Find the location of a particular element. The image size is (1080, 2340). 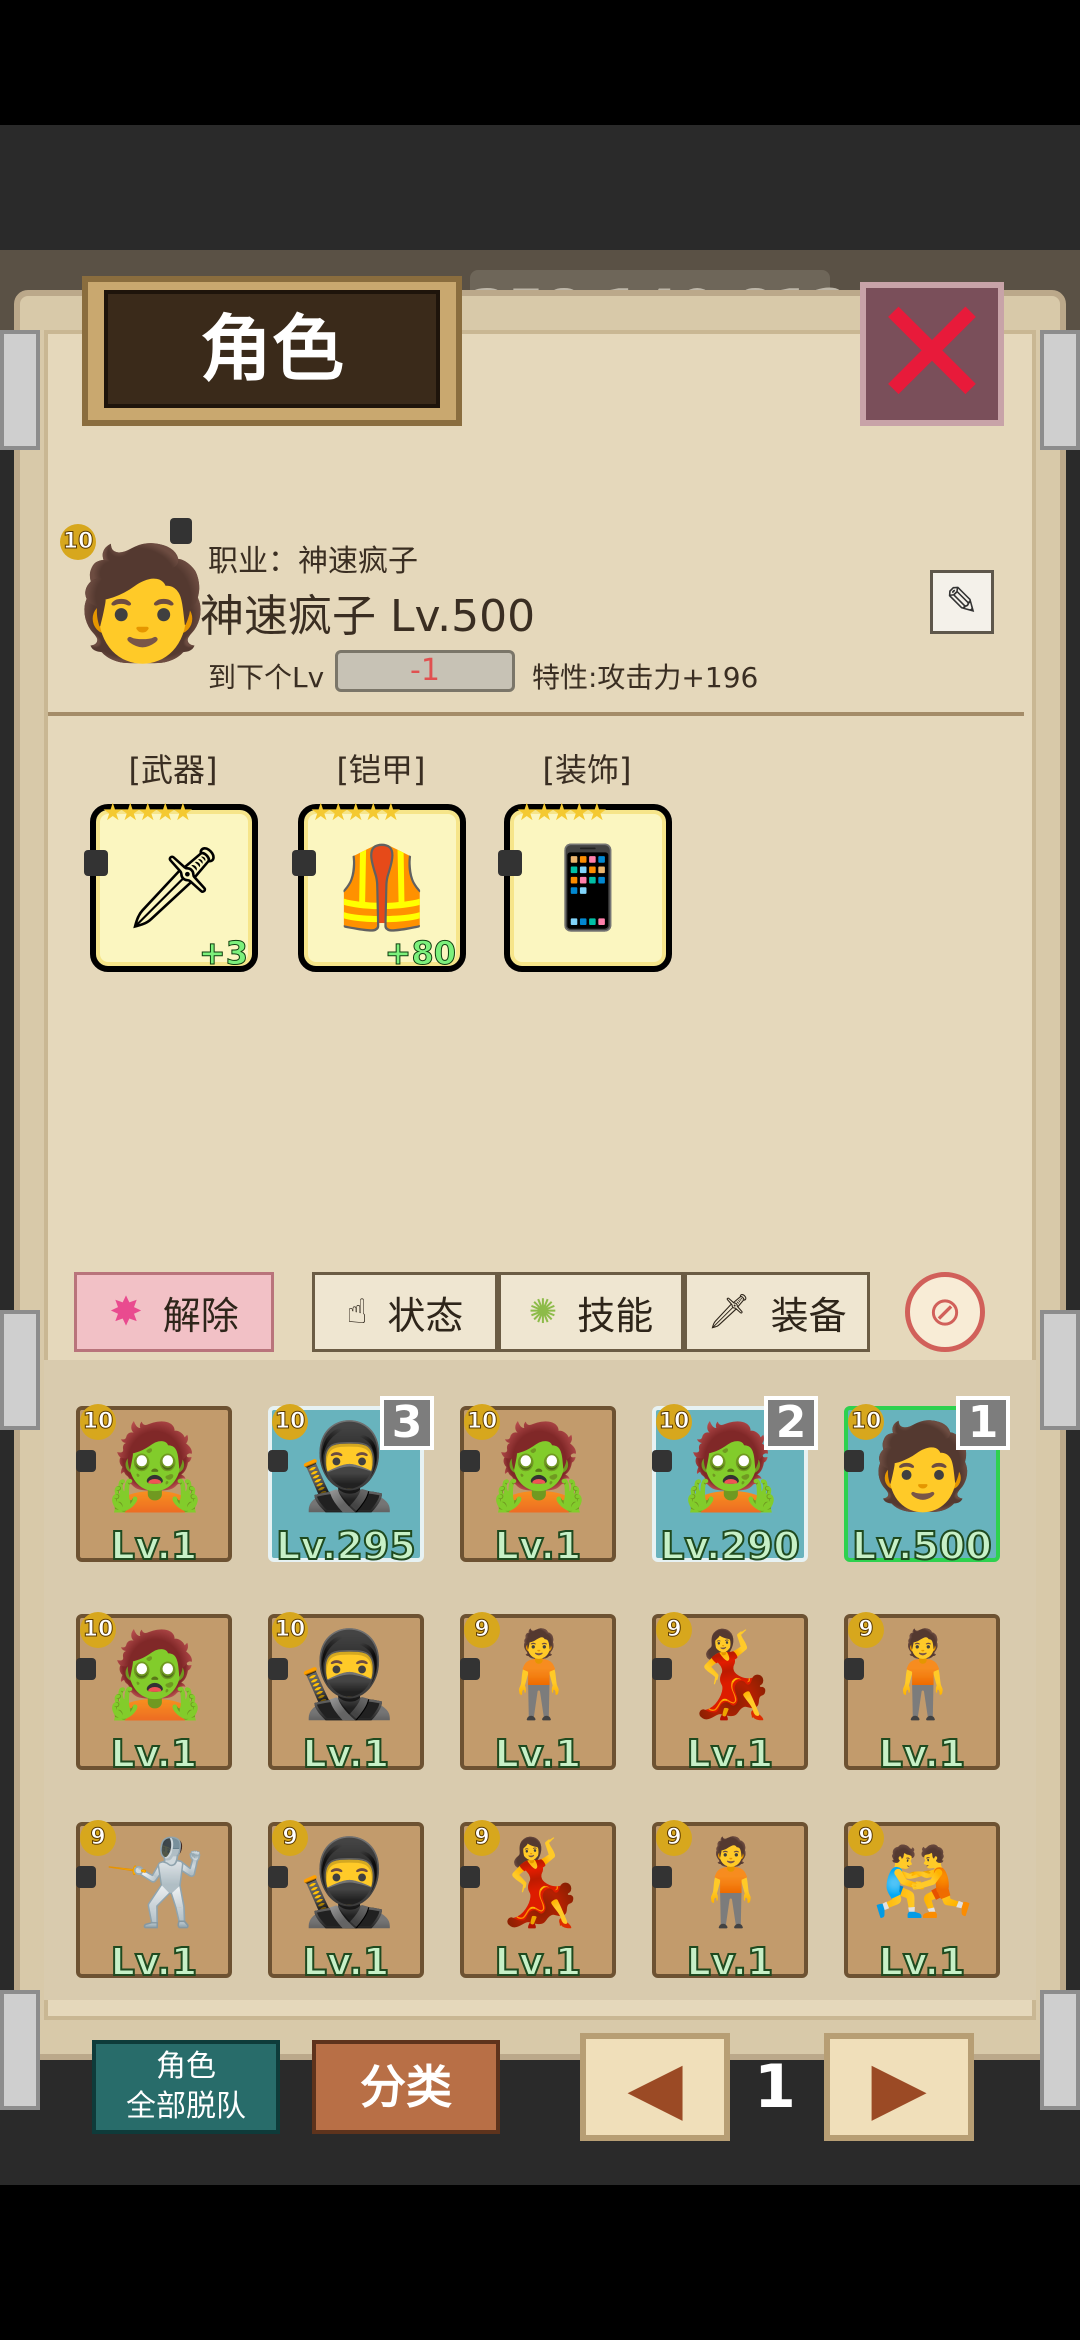

leave-line-2: 全部脱队 is located at coordinates (186, 2106).